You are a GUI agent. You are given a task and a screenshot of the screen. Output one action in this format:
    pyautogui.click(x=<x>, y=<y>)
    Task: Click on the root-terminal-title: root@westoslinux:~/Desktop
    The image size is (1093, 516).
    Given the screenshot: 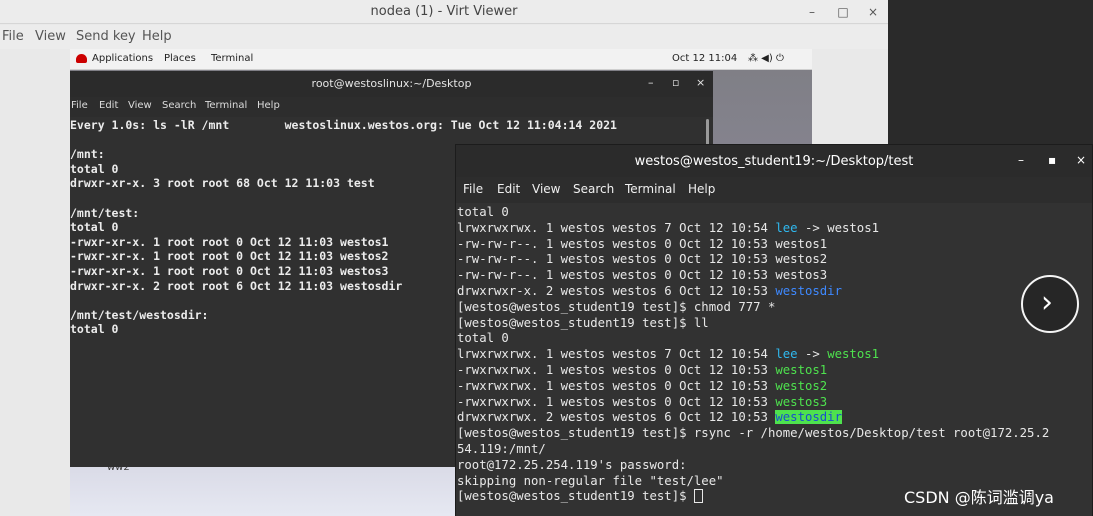 What is the action you would take?
    pyautogui.click(x=391, y=83)
    